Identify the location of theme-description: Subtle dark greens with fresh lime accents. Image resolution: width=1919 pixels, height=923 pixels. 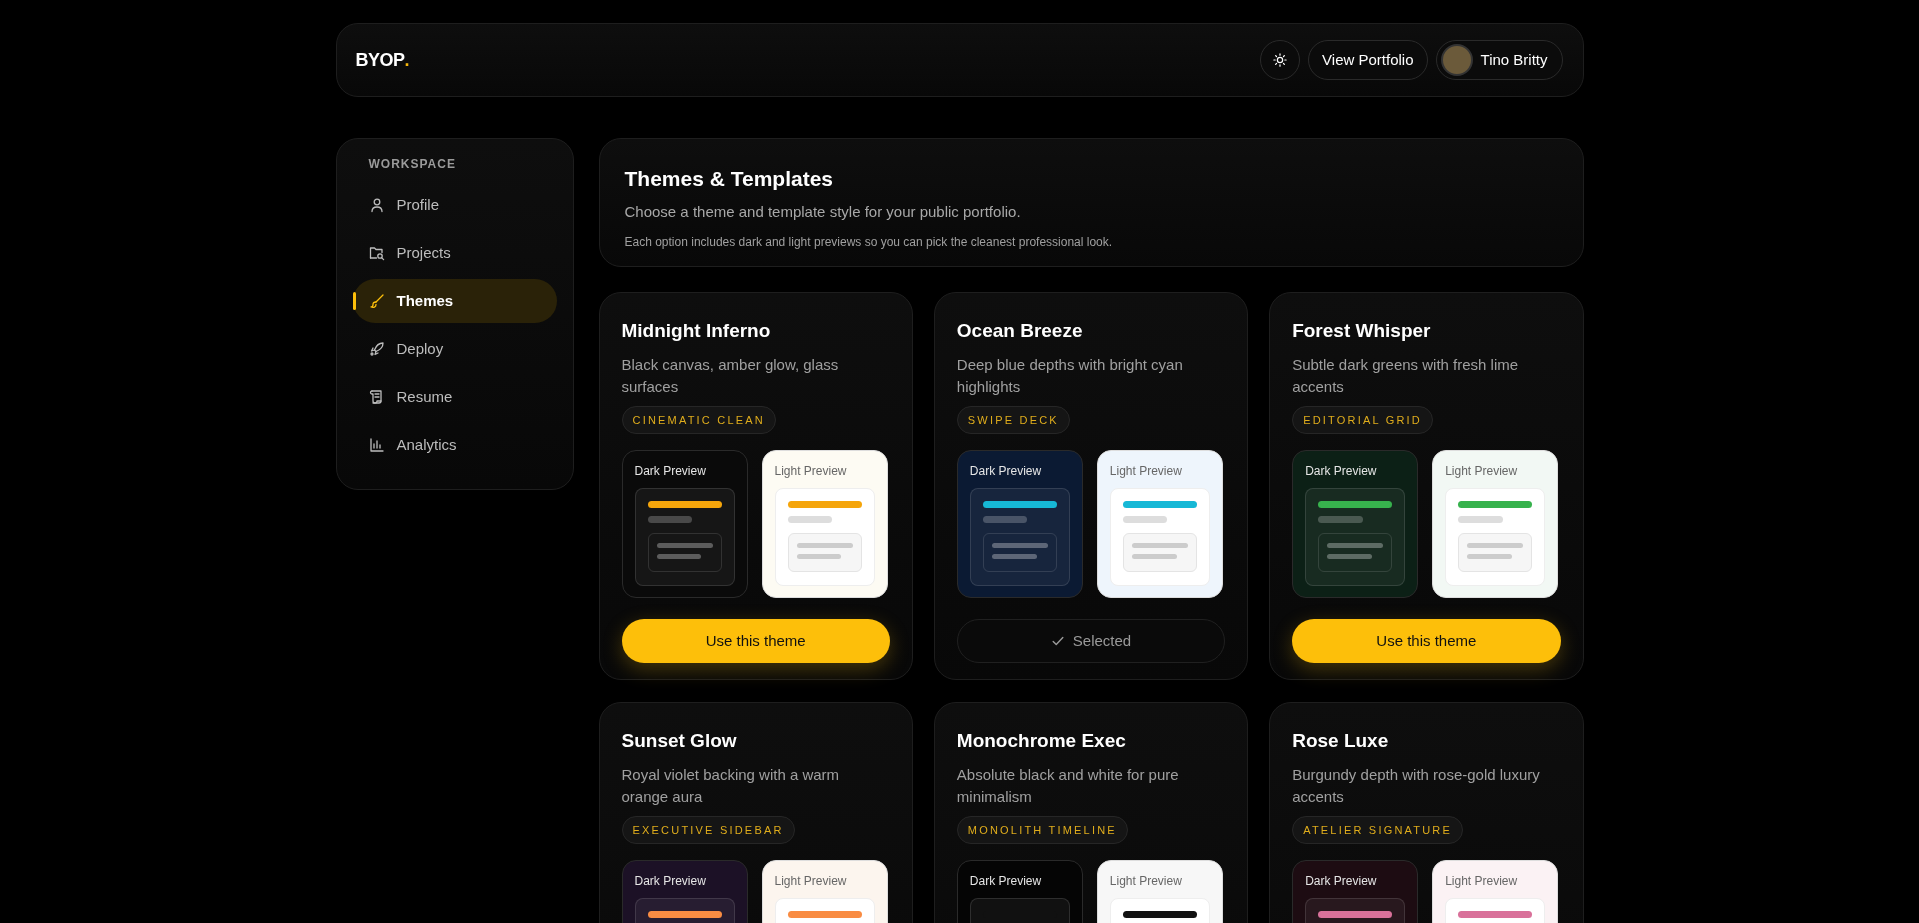
(1406, 375).